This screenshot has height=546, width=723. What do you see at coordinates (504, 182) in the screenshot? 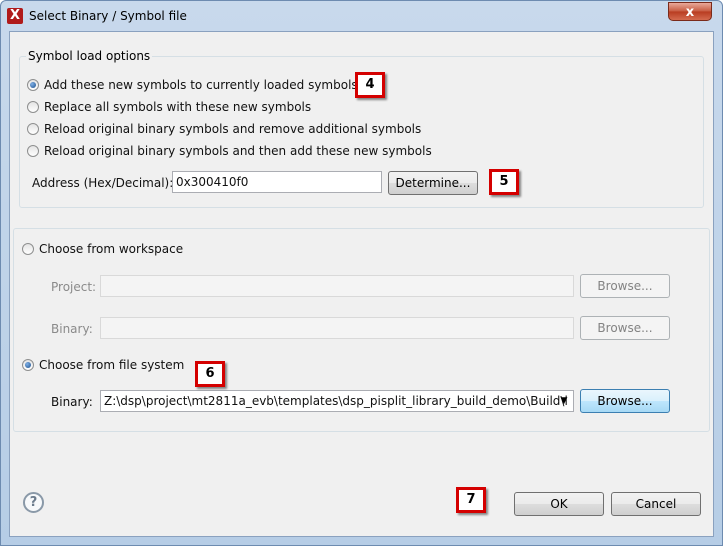
I see `callout-marker-5: 5` at bounding box center [504, 182].